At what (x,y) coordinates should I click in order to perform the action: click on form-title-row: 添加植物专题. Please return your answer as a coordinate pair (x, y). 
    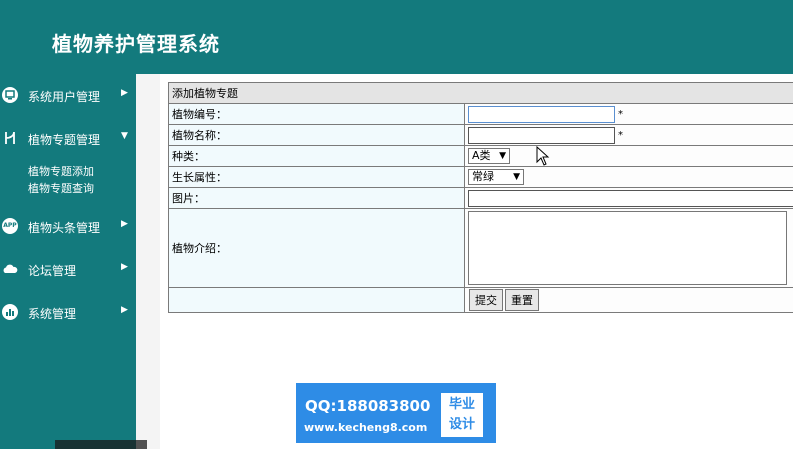
    Looking at the image, I should click on (480, 93).